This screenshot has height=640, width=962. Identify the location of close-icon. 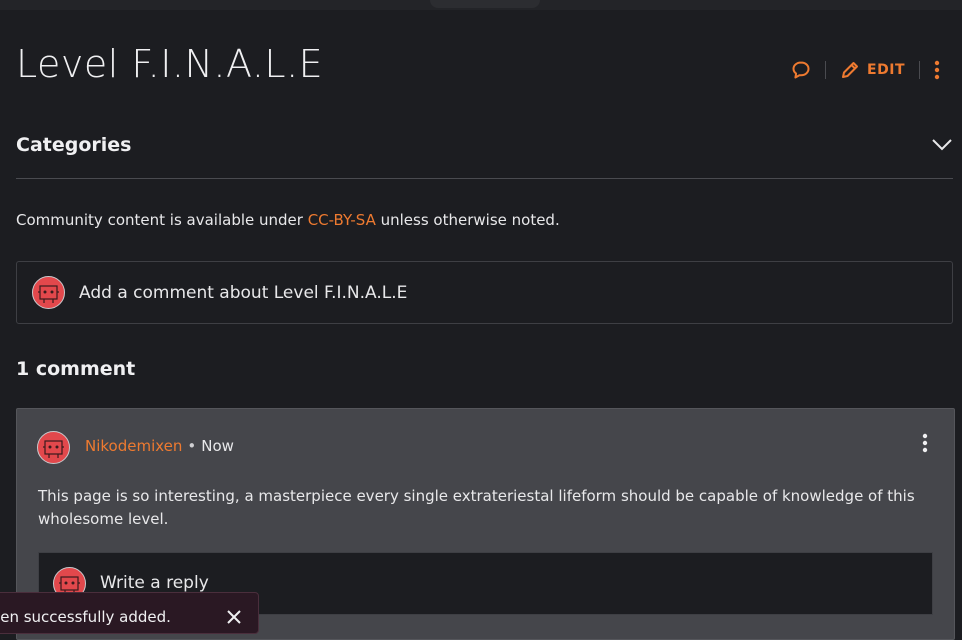
(234, 618).